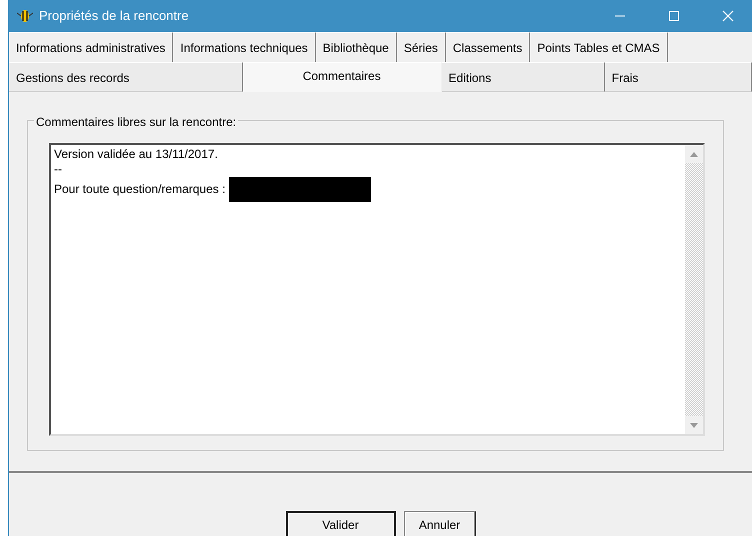 The width and height of the screenshot is (752, 536). I want to click on tab: Classements, so click(488, 47).